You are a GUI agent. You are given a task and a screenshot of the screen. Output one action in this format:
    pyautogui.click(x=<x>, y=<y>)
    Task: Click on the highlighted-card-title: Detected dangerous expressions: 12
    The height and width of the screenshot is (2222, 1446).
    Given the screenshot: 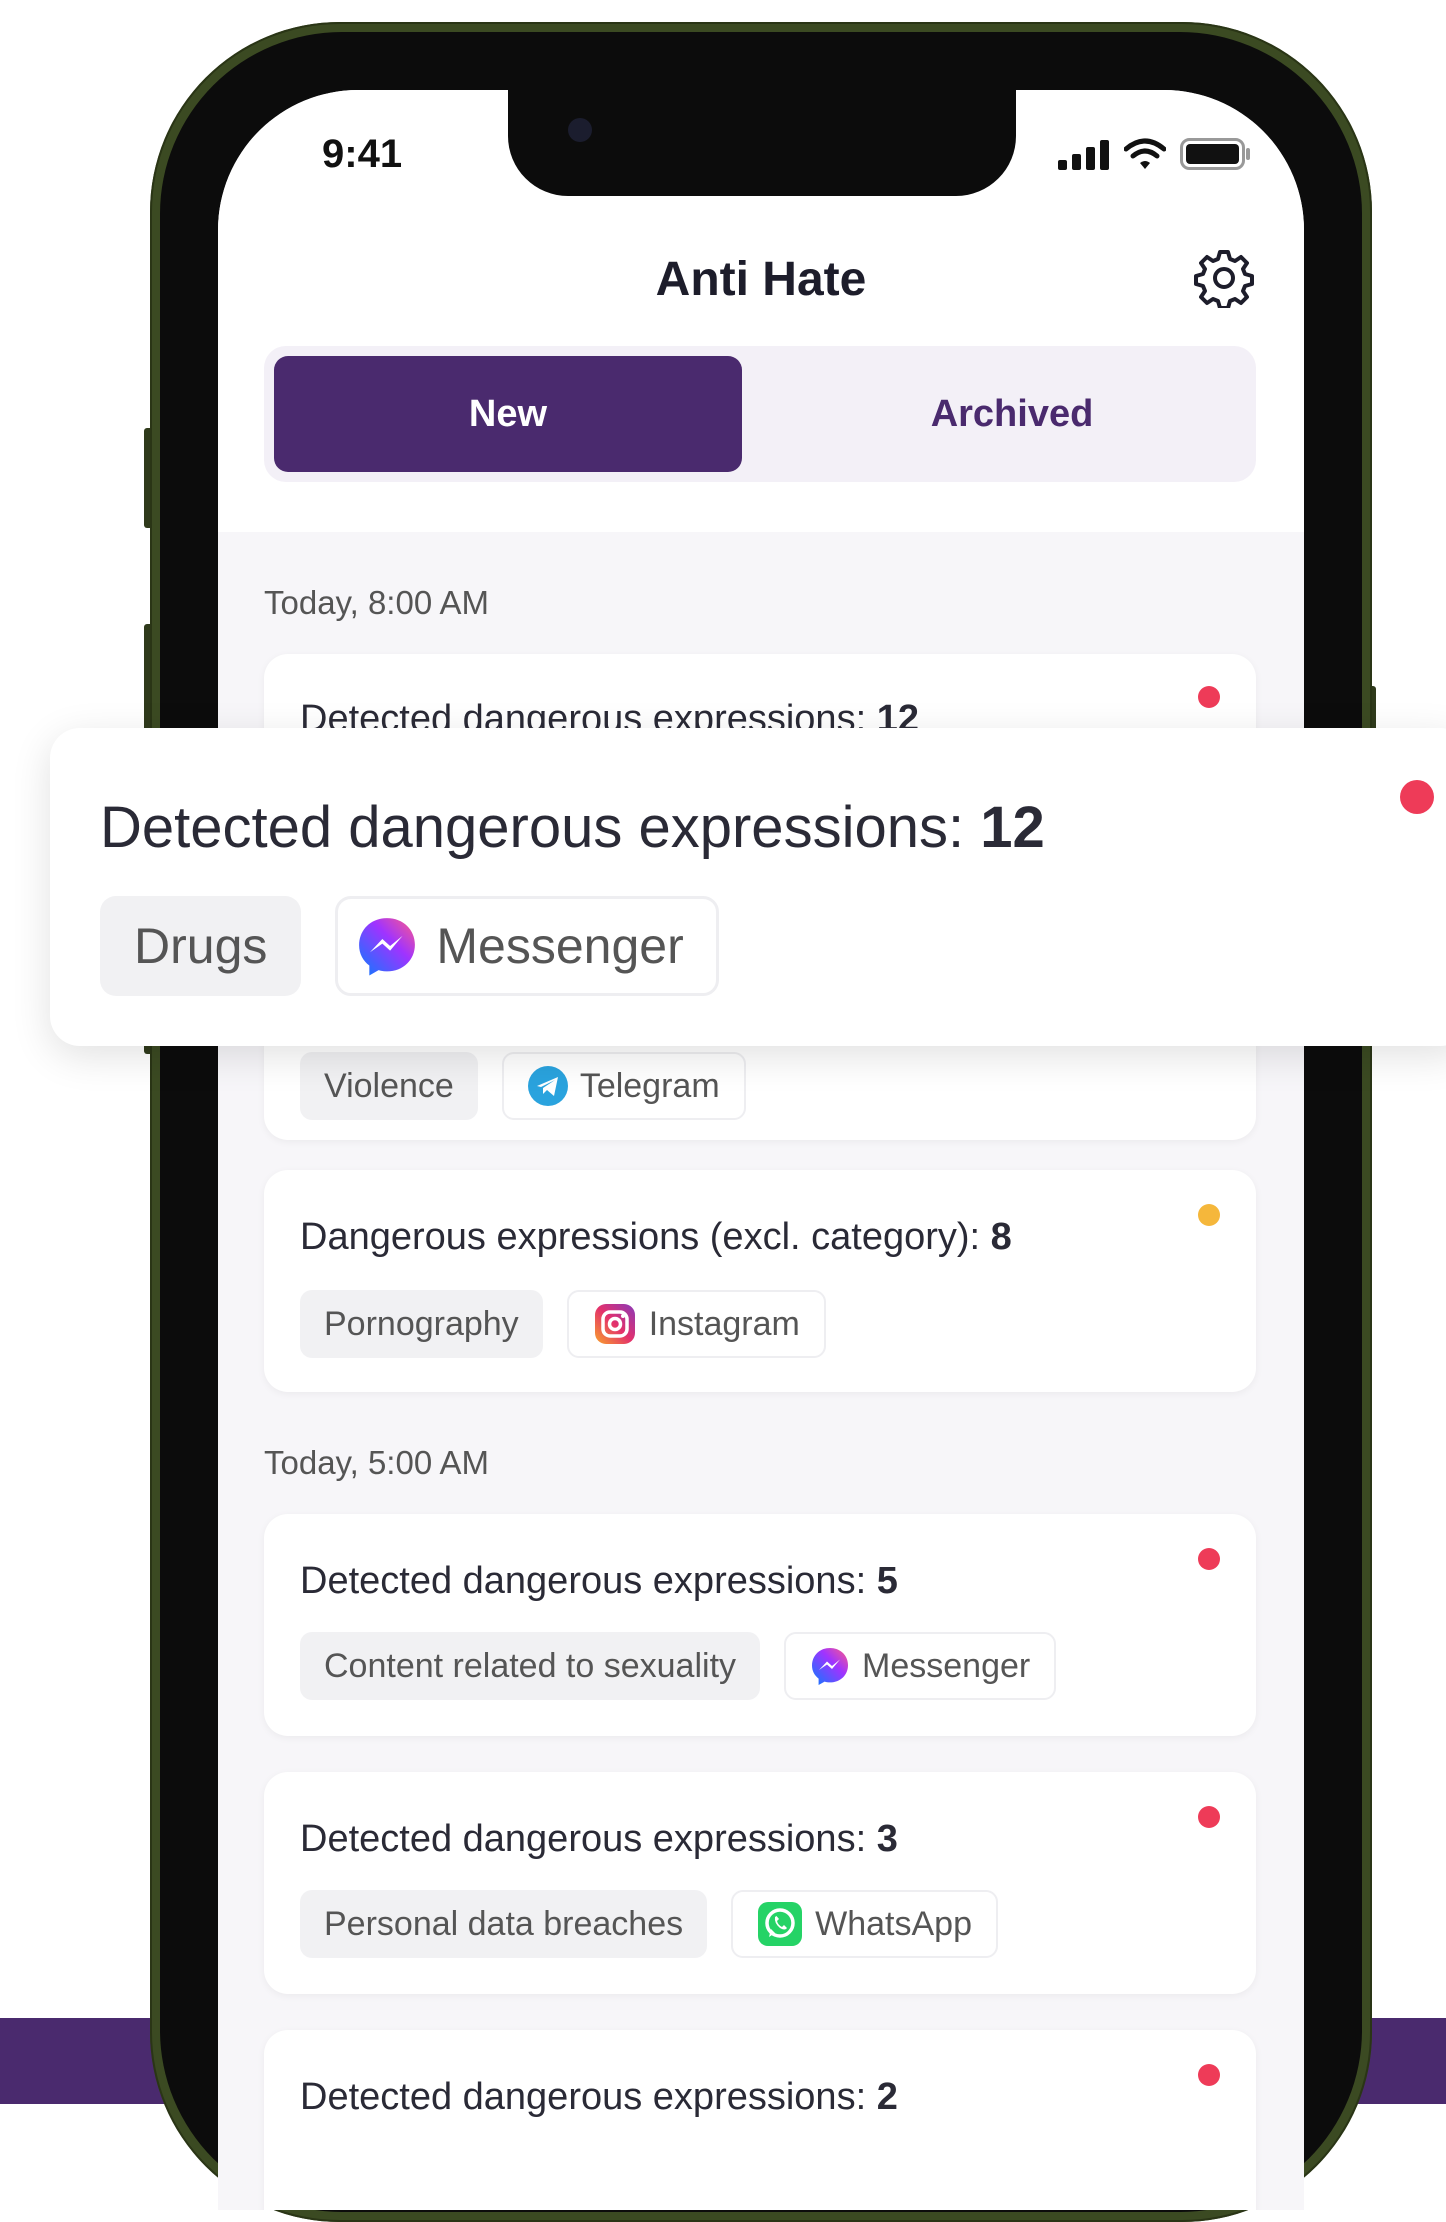 What is the action you would take?
    pyautogui.click(x=572, y=827)
    